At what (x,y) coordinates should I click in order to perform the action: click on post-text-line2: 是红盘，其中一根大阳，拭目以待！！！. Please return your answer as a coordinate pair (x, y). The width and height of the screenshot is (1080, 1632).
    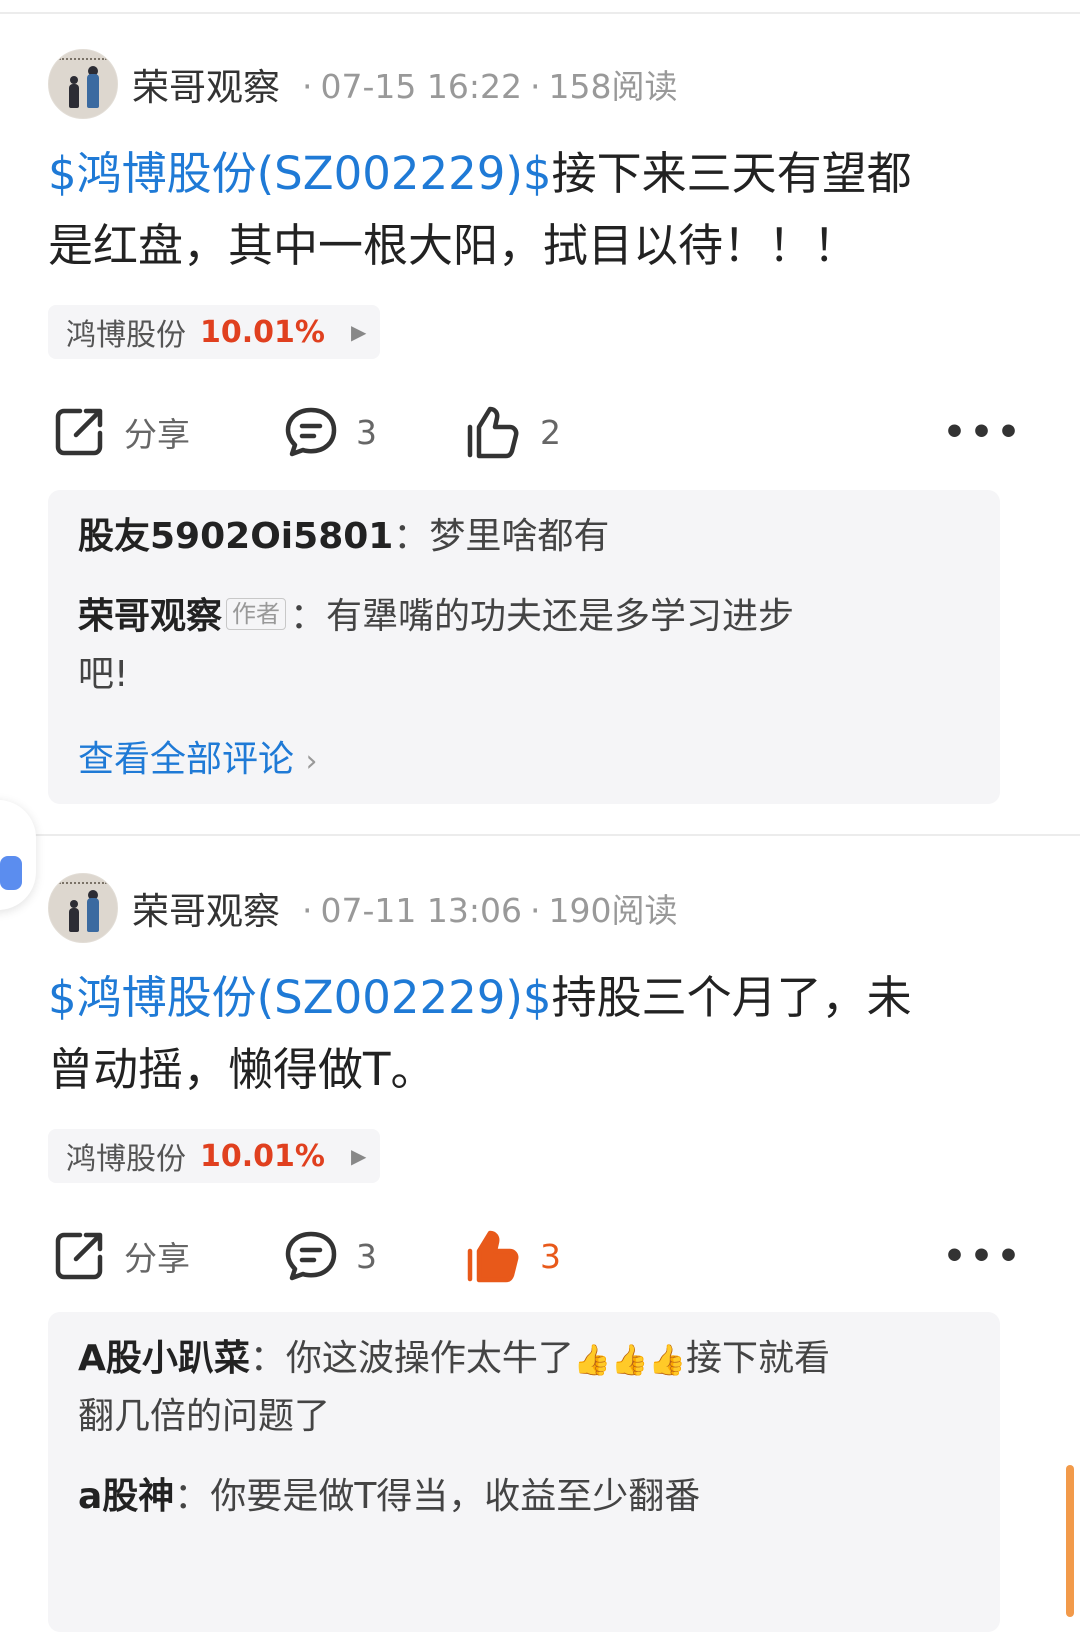
    Looking at the image, I should click on (453, 245).